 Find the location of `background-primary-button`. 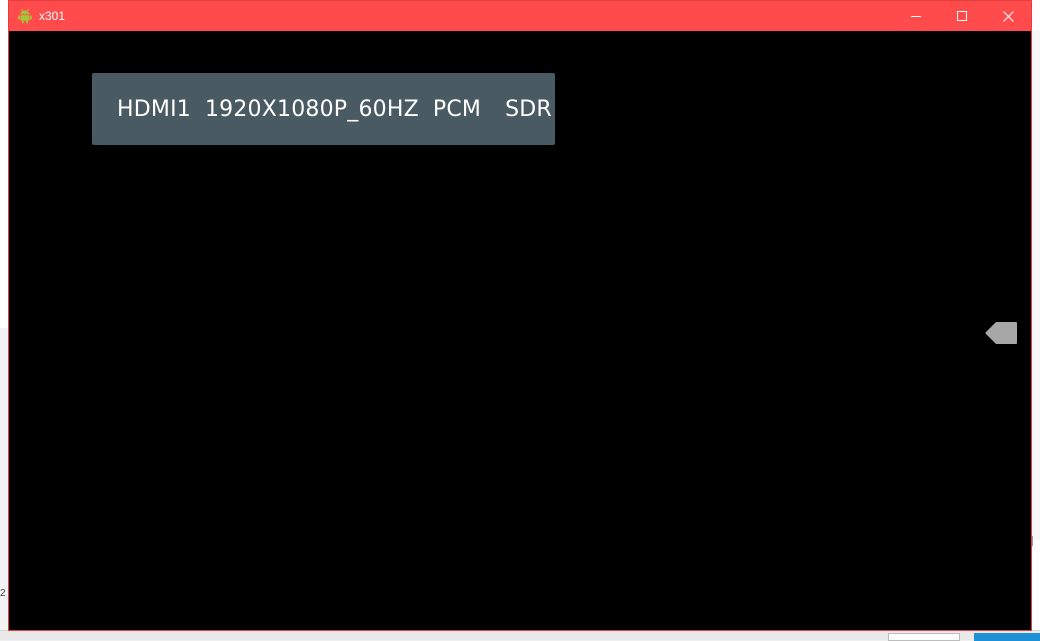

background-primary-button is located at coordinates (1007, 637).